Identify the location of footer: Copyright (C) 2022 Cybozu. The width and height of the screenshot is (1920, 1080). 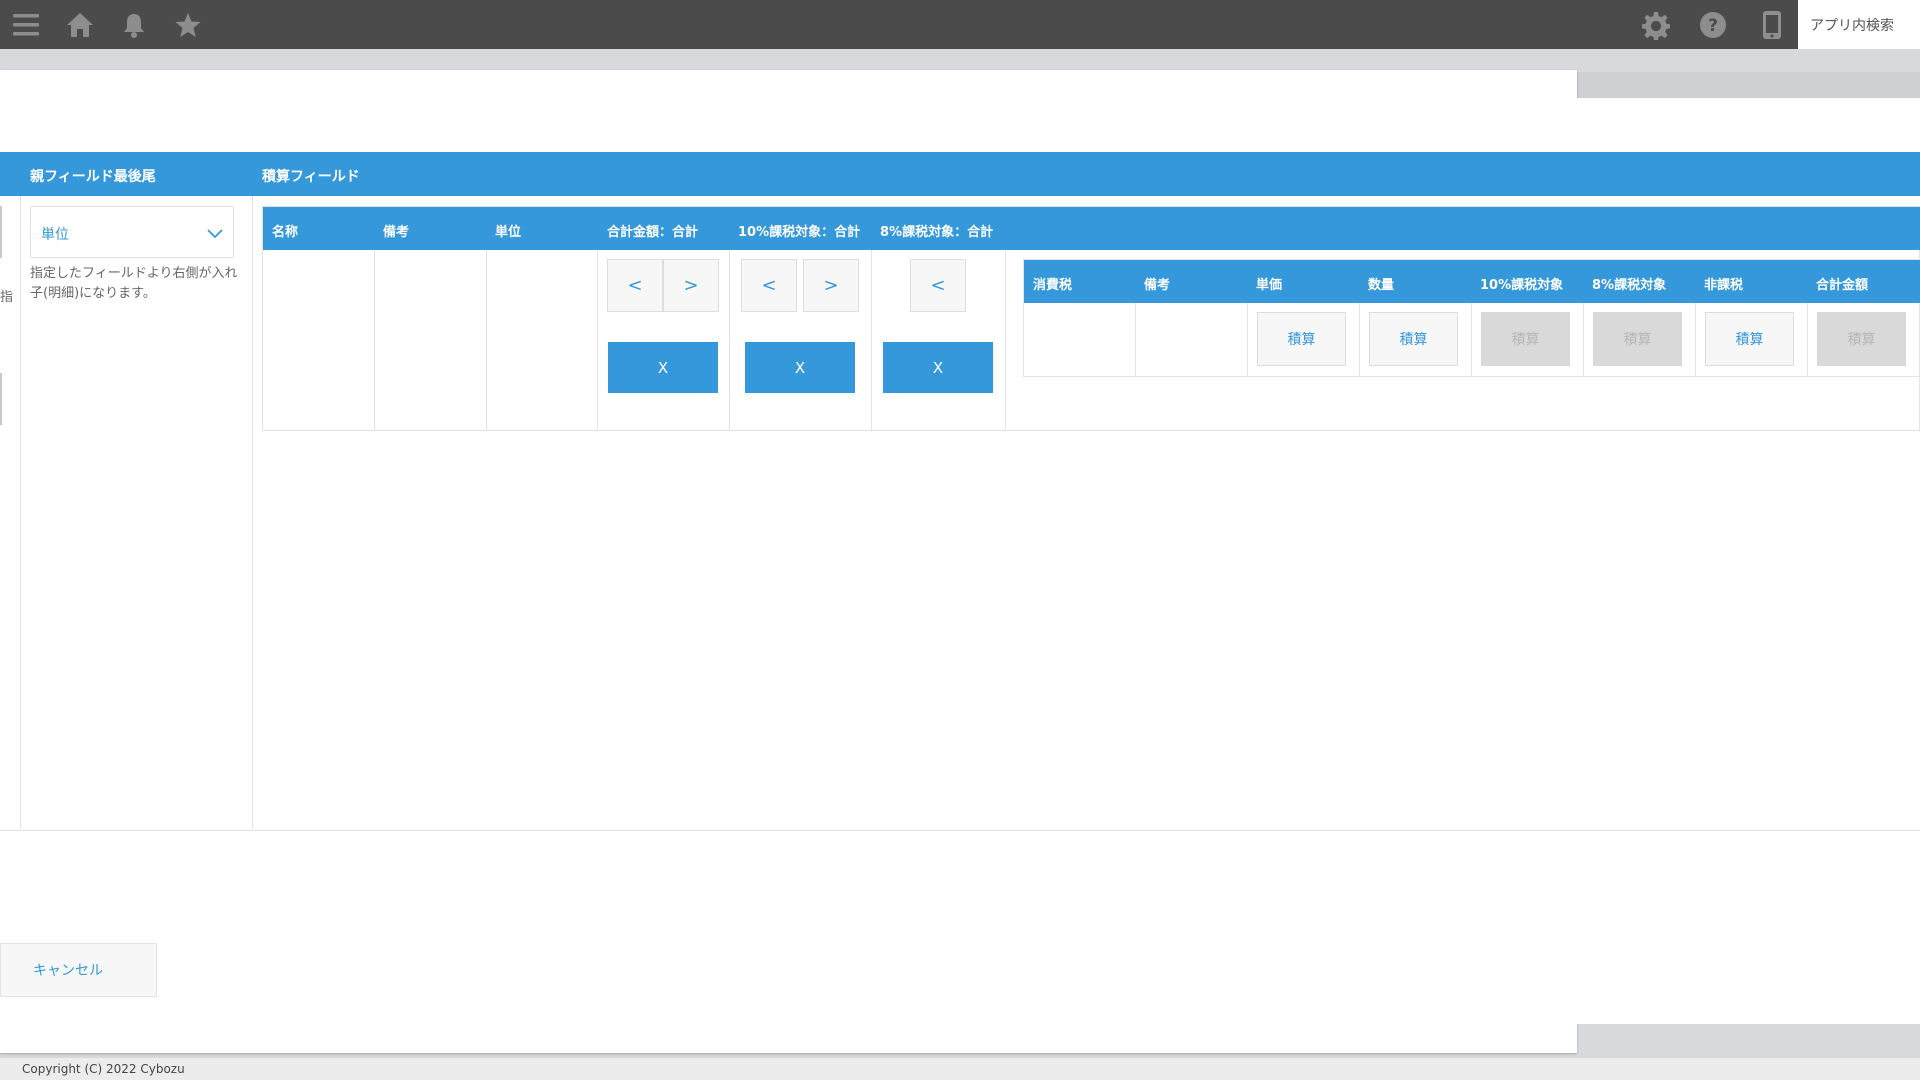
(960, 1069).